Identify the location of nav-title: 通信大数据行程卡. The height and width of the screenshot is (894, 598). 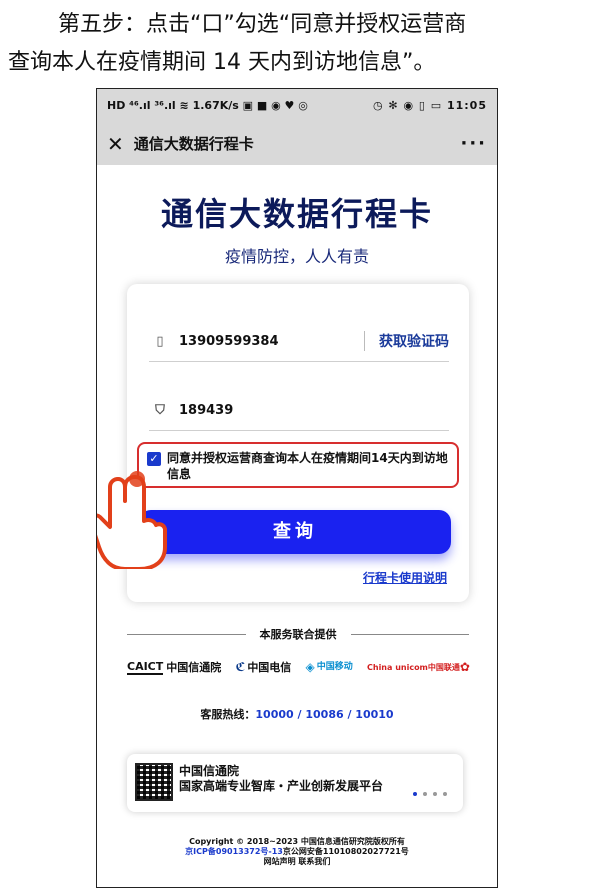
(193, 144).